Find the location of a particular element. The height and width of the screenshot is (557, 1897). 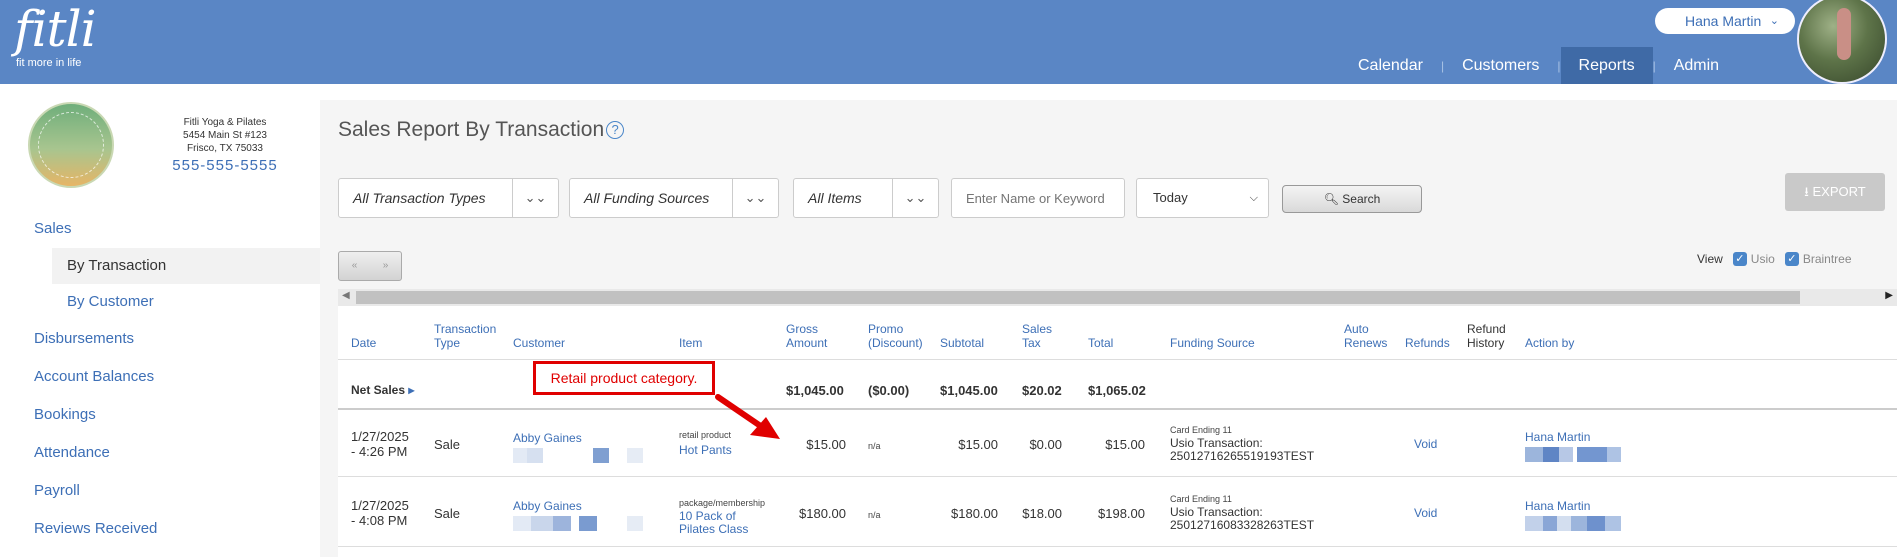

row-gross-amount: $15.00 is located at coordinates (826, 444).